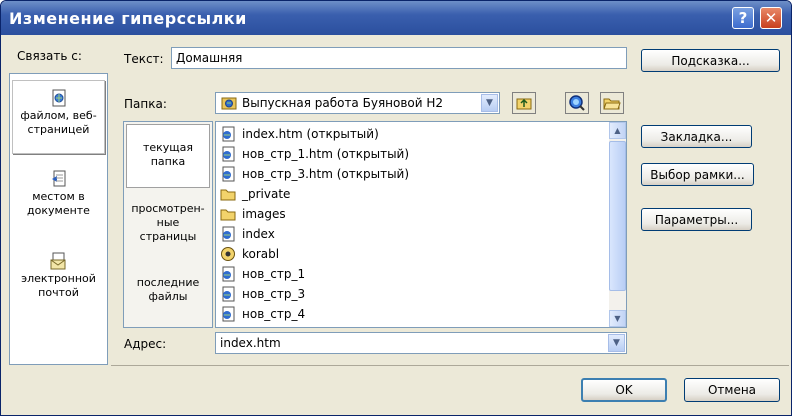  What do you see at coordinates (168, 236) in the screenshot?
I see `browsed-pages-label-3: страницы` at bounding box center [168, 236].